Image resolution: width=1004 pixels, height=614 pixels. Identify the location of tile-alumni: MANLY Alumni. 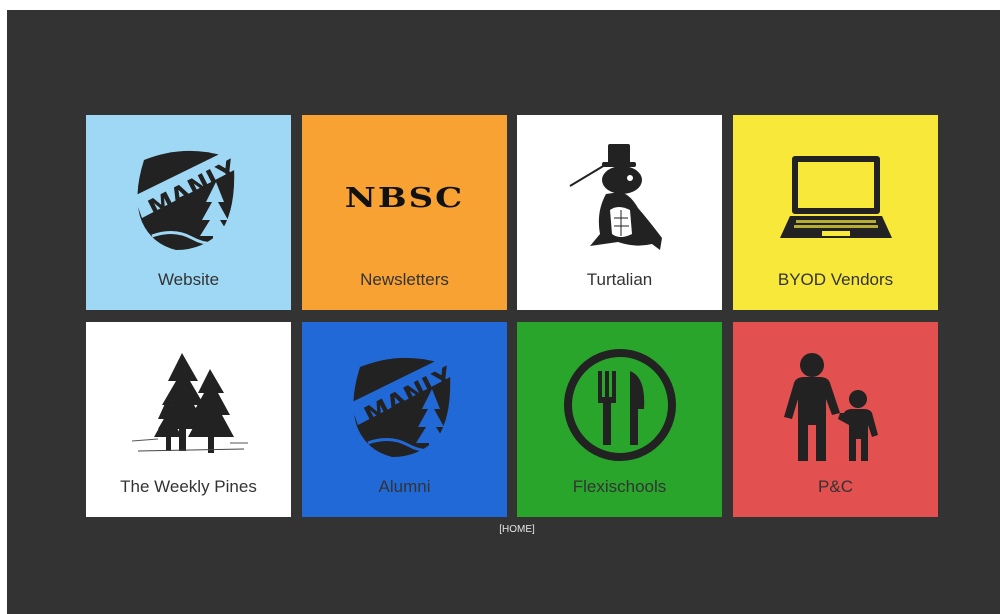
(404, 419).